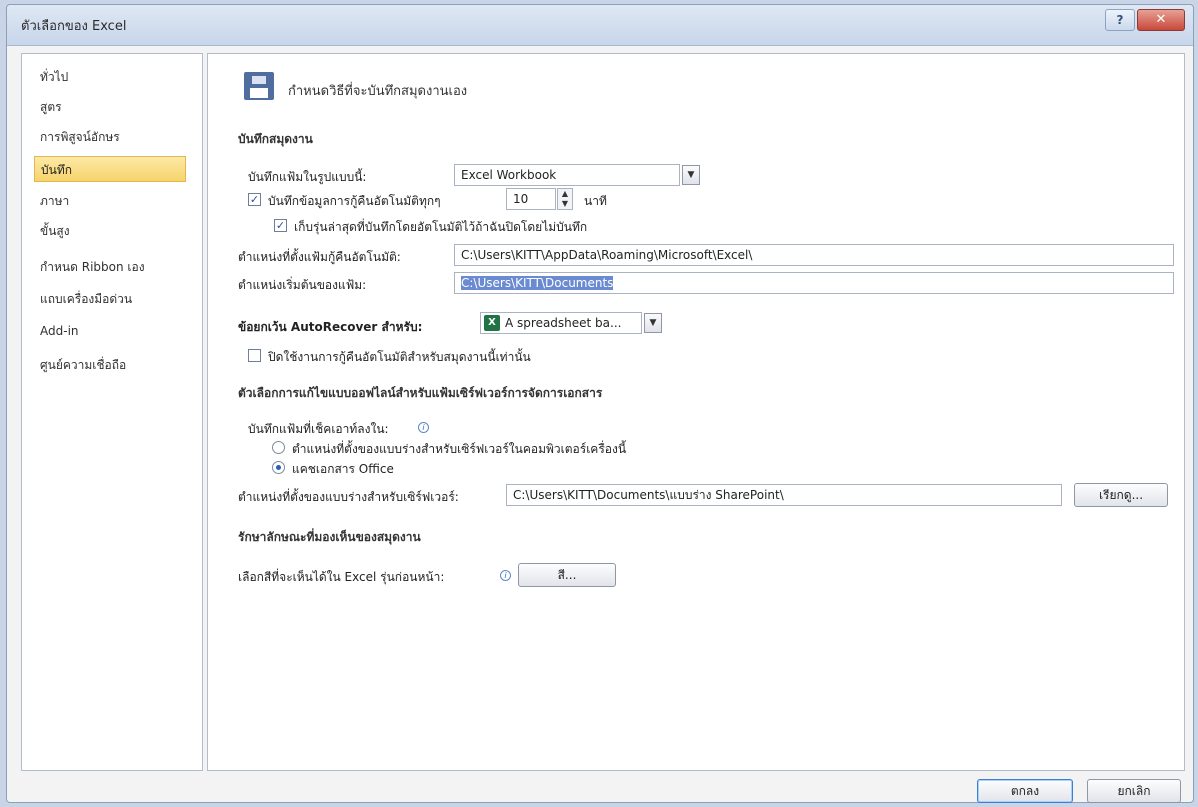 The image size is (1198, 807). What do you see at coordinates (110, 77) in the screenshot?
I see `sidebar-item-general: ทั่วไป` at bounding box center [110, 77].